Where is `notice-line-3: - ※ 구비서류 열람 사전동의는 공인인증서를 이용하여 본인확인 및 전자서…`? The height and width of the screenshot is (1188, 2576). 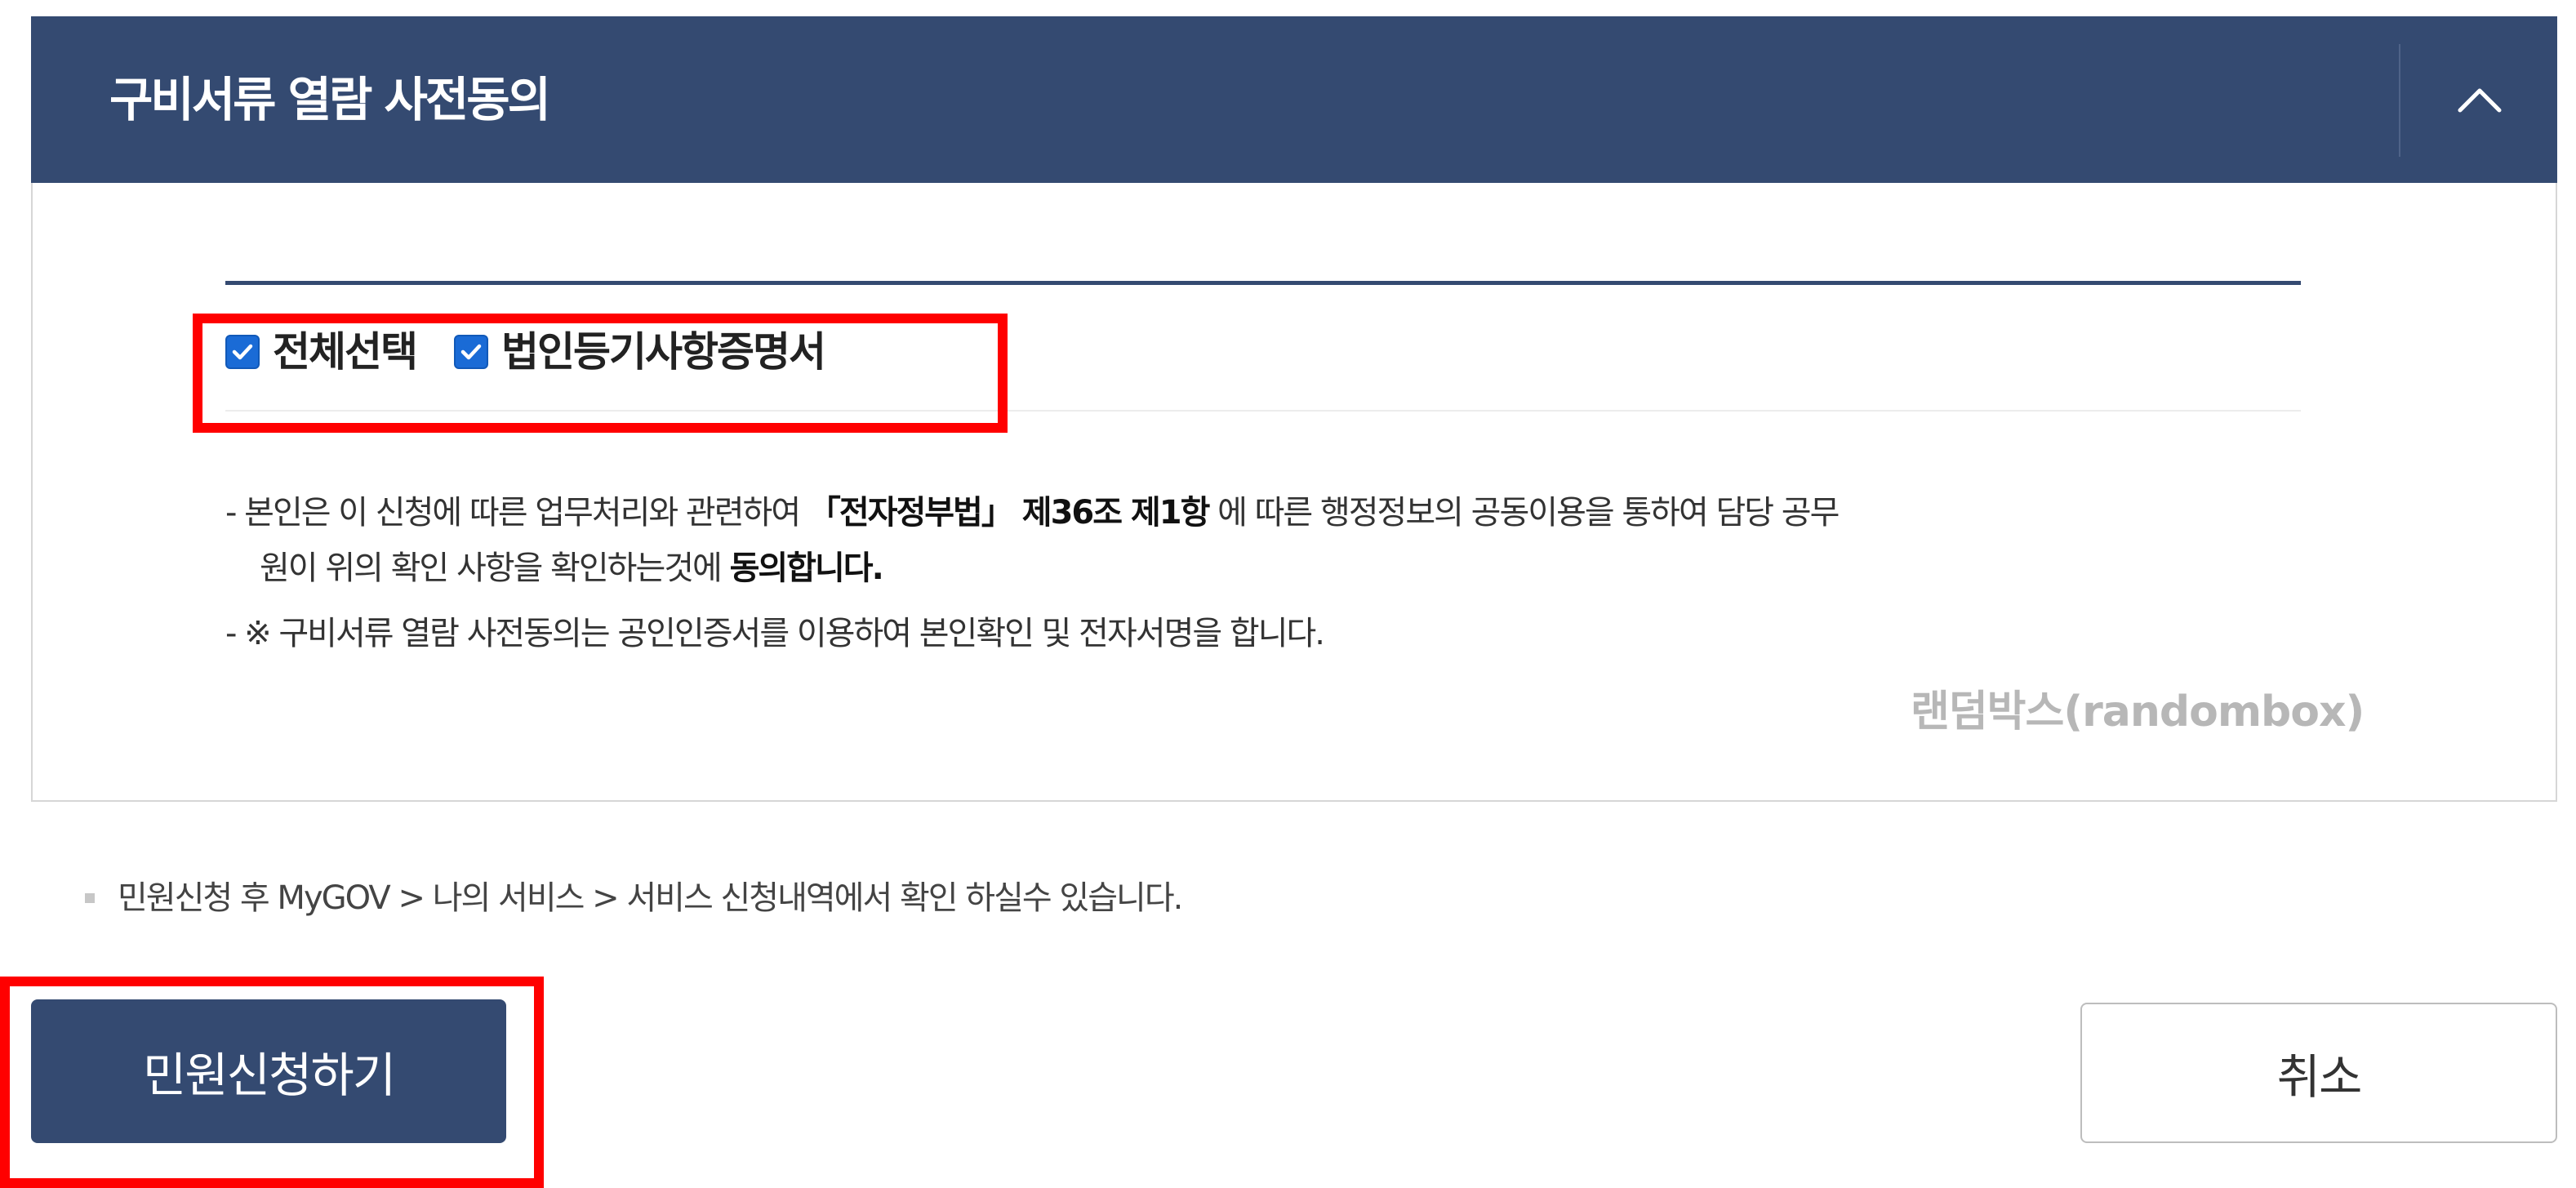
notice-line-3: - ※ 구비서류 열람 사전동의는 공인인증서를 이용하여 본인확인 및 전자서… is located at coordinates (775, 633).